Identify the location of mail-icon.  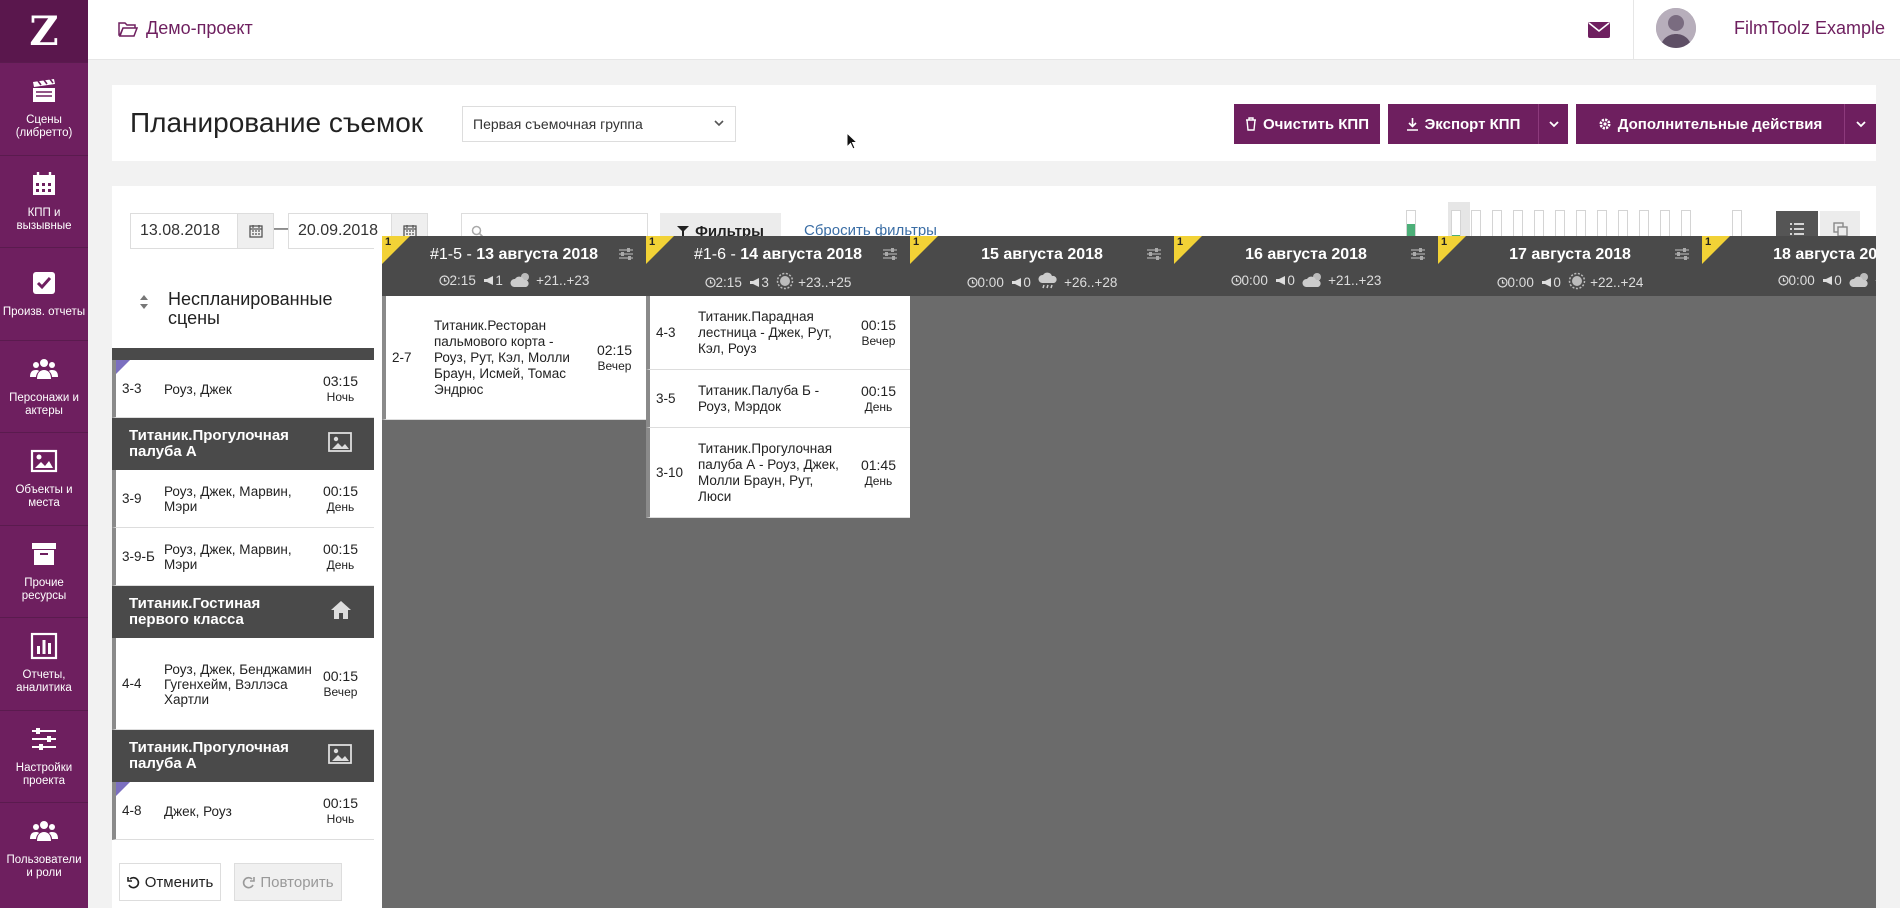
(1599, 30).